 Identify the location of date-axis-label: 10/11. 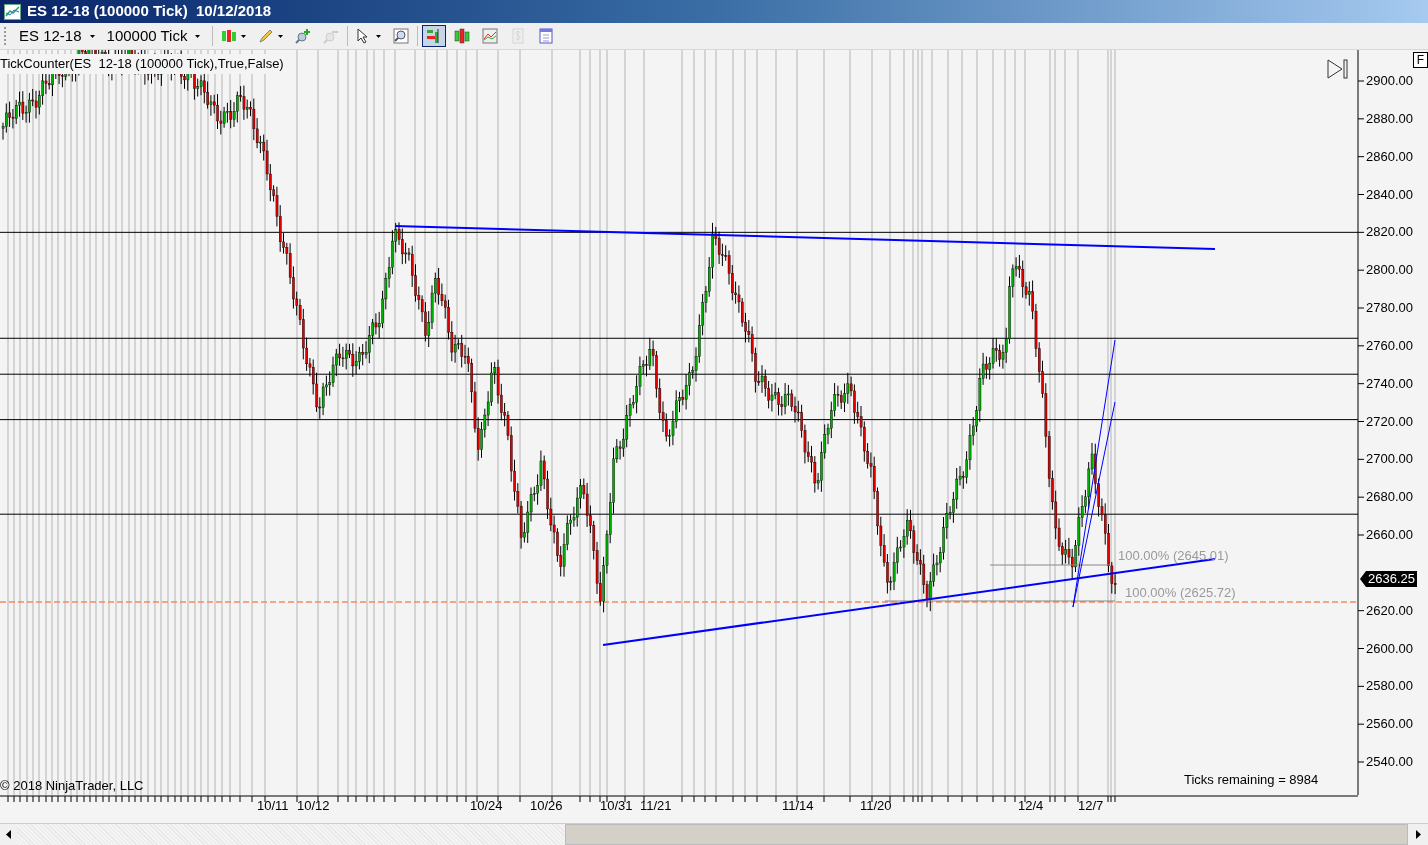
(273, 805).